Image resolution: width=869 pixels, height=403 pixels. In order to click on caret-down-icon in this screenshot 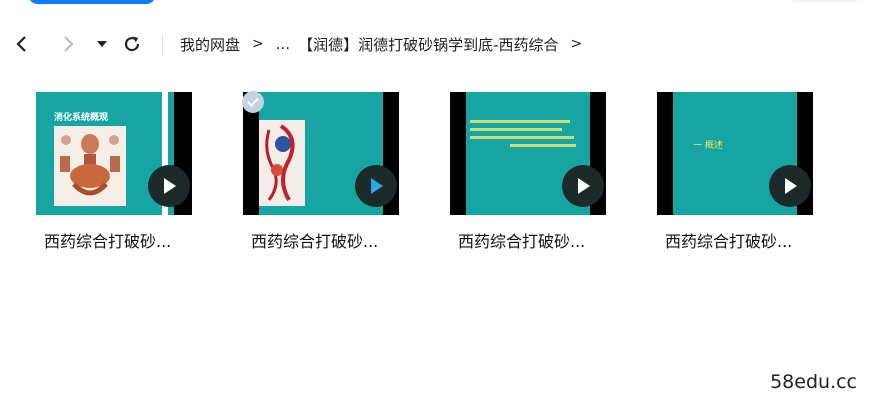, I will do `click(102, 44)`.